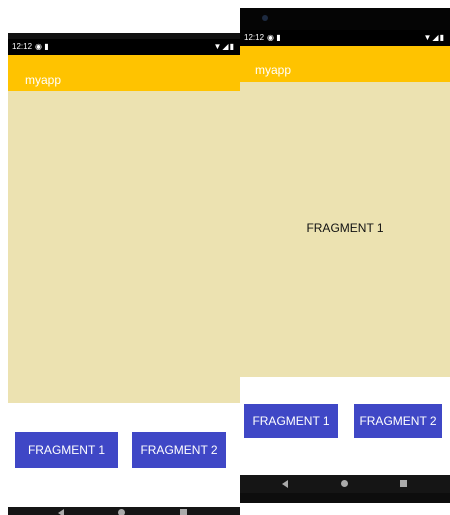 The image size is (450, 515). Describe the element at coordinates (265, 18) in the screenshot. I see `camera-icon` at that location.